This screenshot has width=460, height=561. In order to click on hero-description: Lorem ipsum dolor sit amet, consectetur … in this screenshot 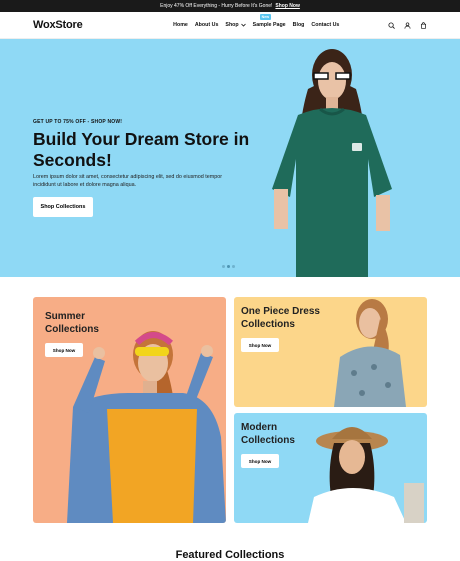, I will do `click(128, 181)`.